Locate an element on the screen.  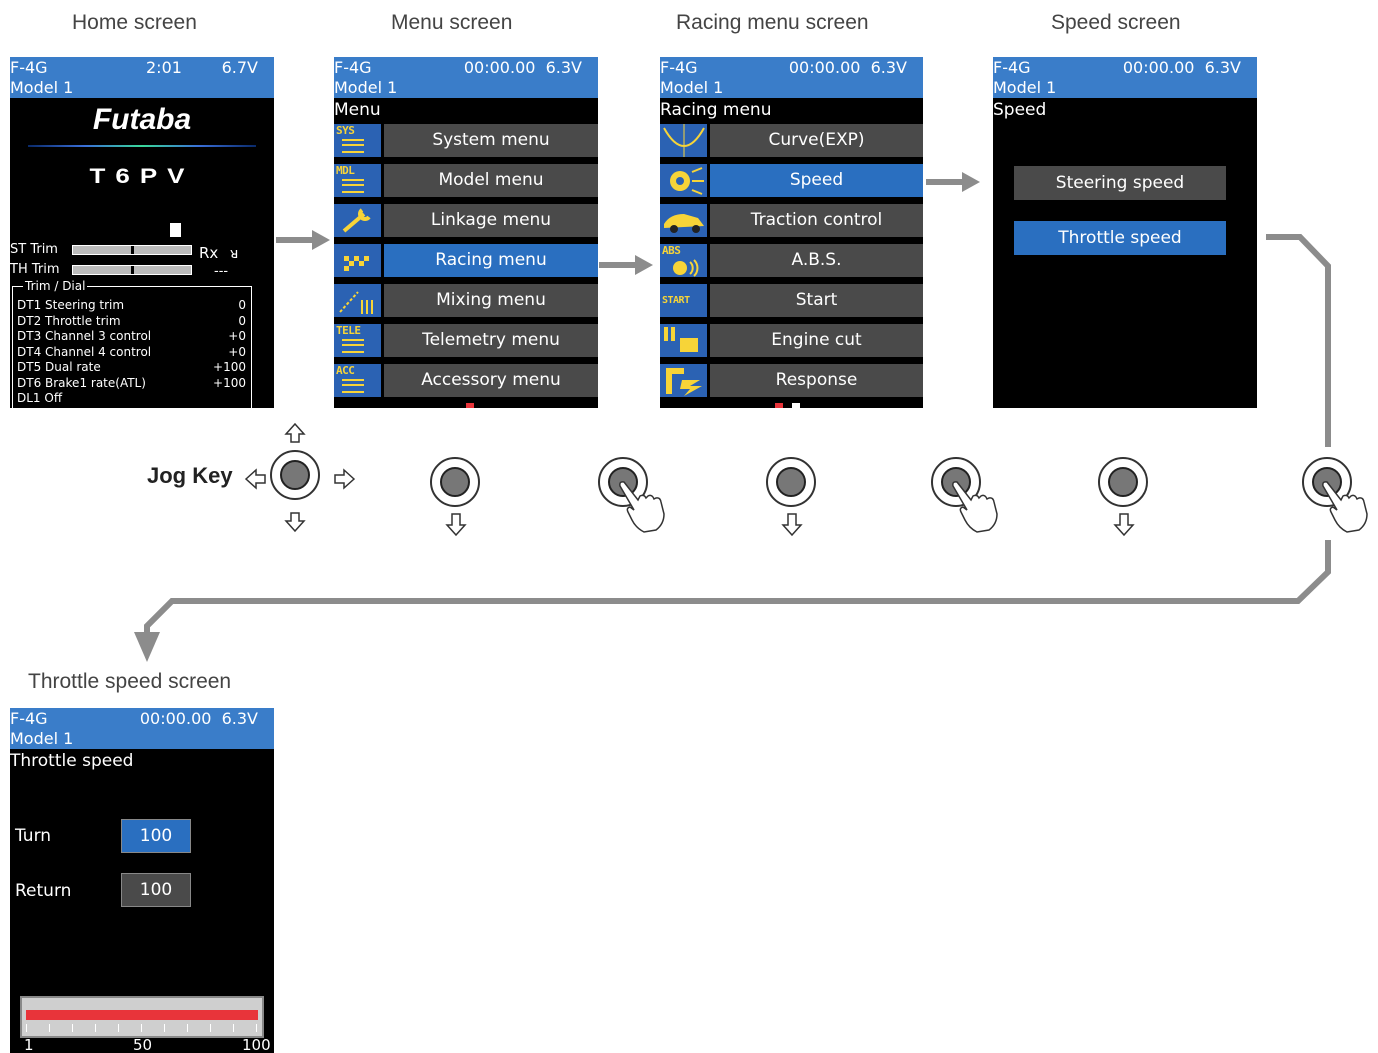
status-bar: F-4G 2:01 6.7V is located at coordinates (142, 67).